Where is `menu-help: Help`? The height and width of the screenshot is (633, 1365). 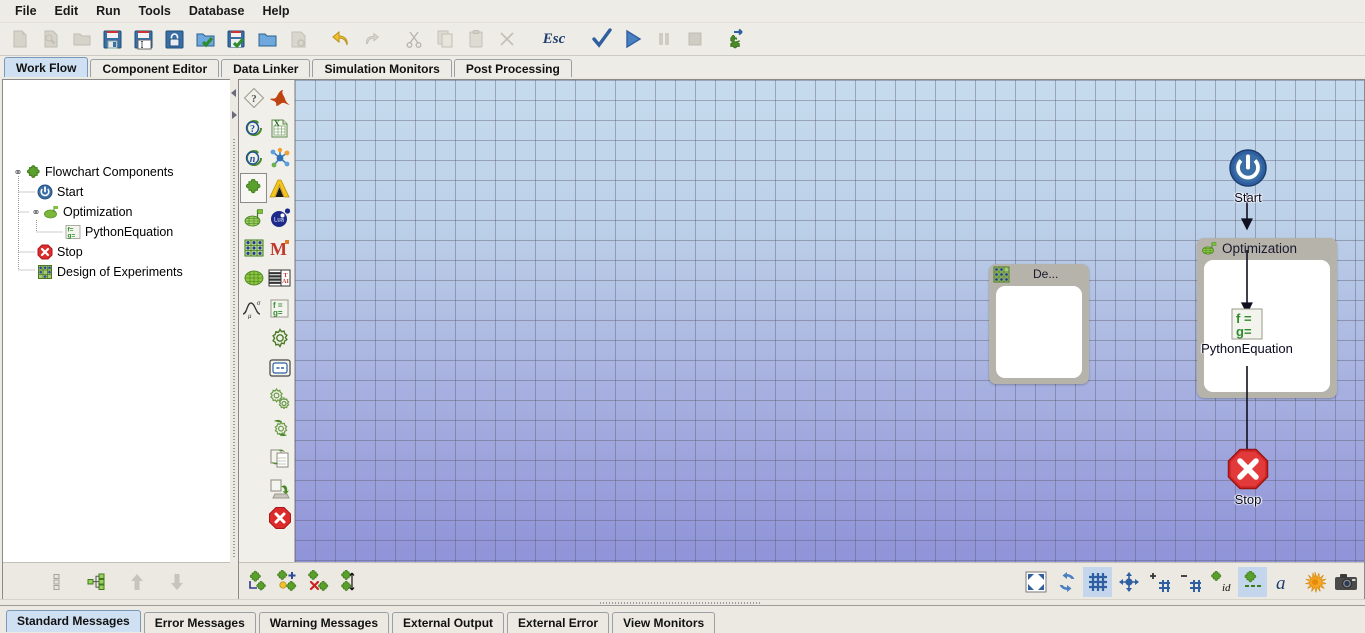 menu-help: Help is located at coordinates (275, 11).